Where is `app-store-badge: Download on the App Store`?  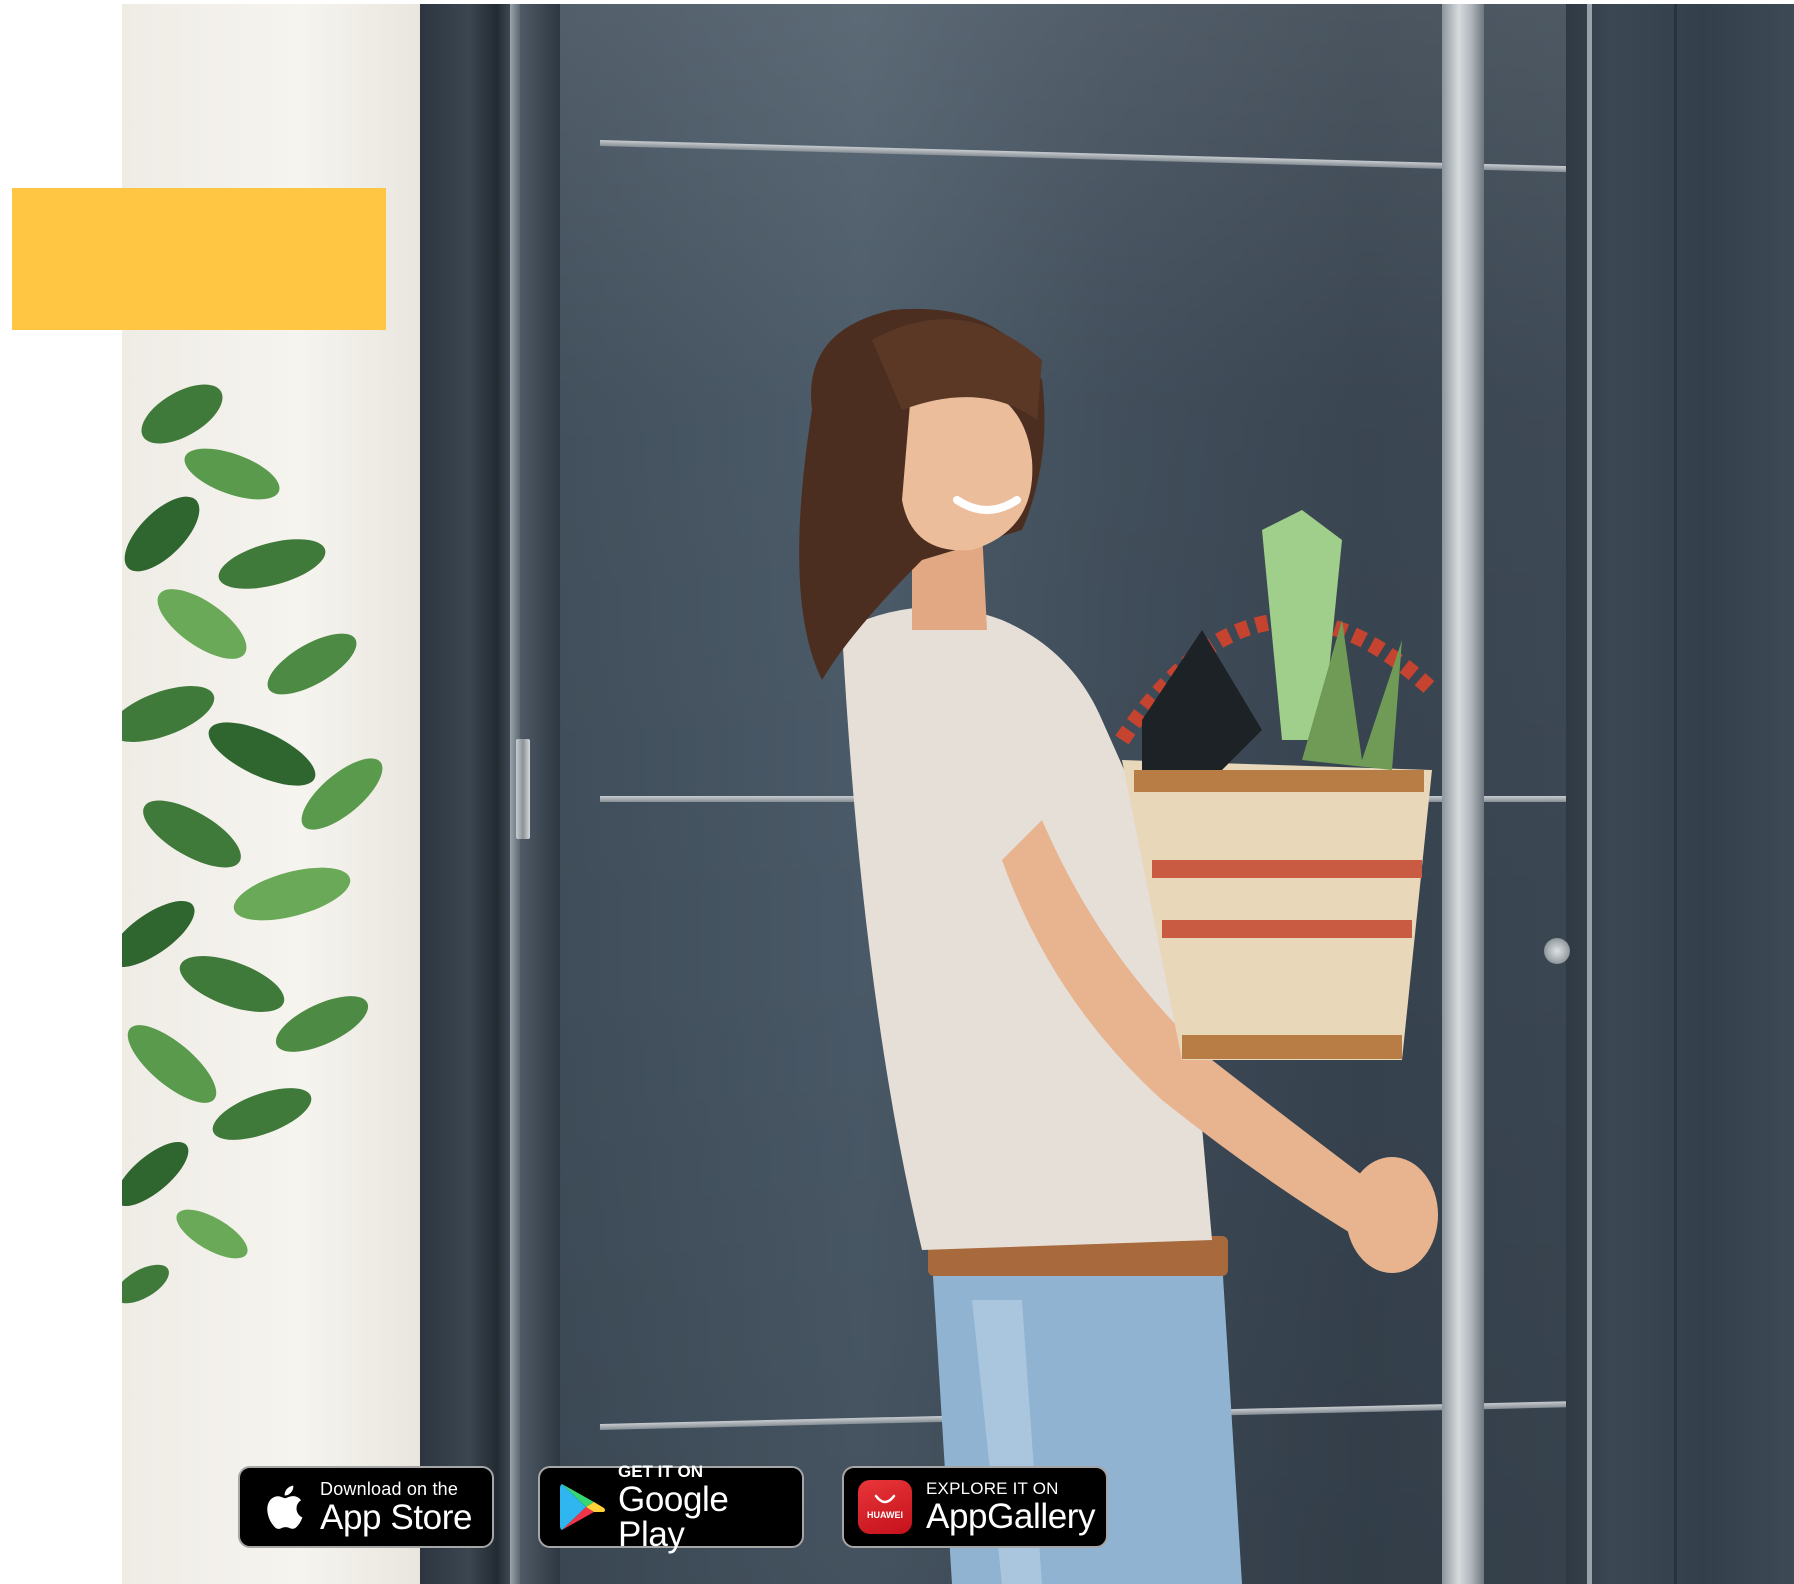
app-store-badge: Download on the App Store is located at coordinates (366, 1507).